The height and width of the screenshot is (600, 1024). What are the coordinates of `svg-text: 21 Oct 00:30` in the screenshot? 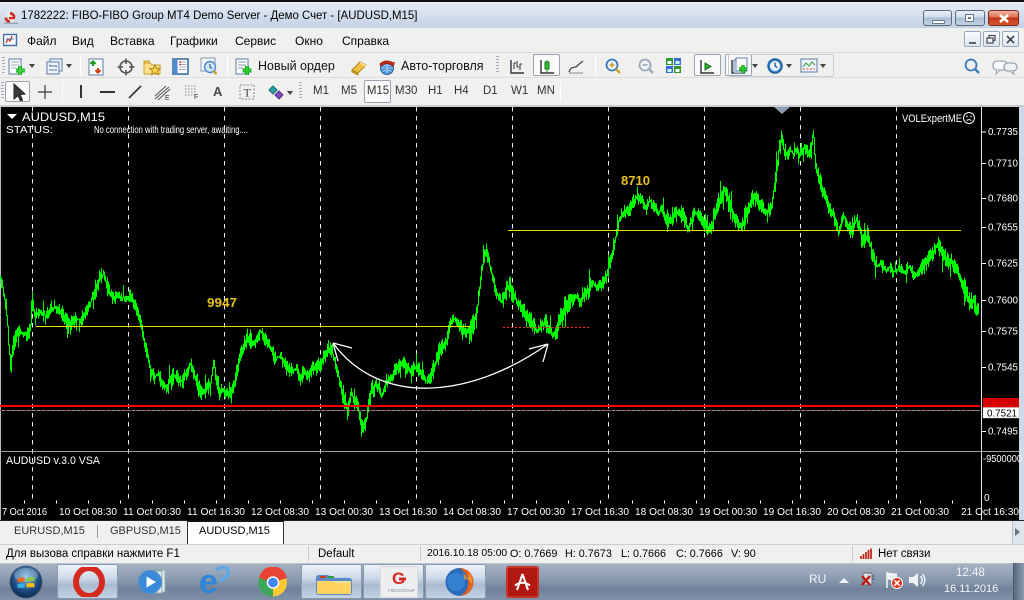 It's located at (920, 512).